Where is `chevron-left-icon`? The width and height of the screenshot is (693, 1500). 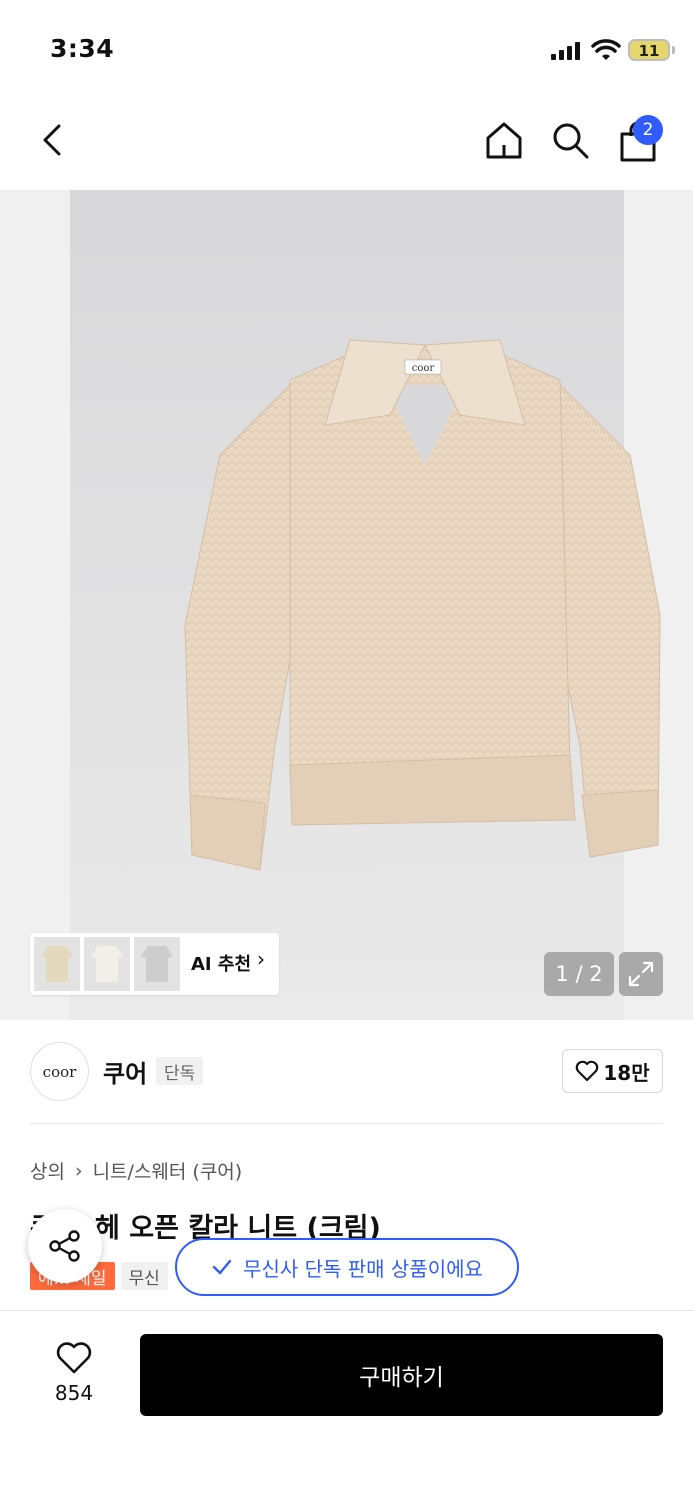
chevron-left-icon is located at coordinates (52, 140).